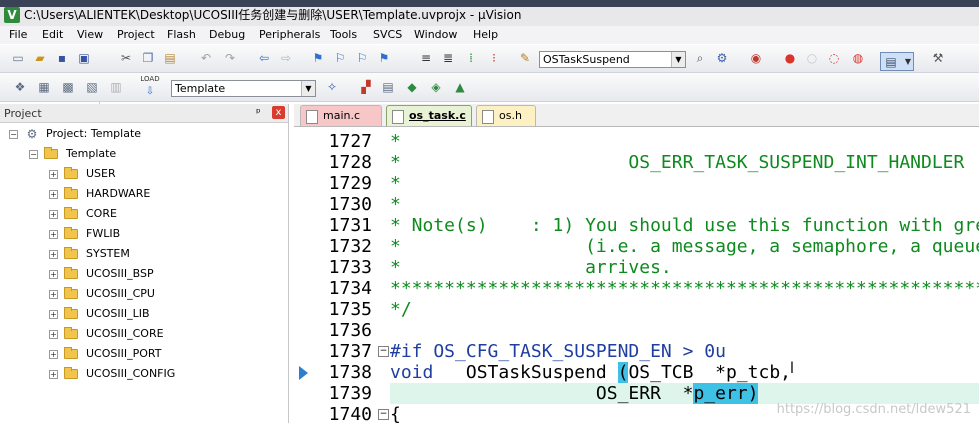 The width and height of the screenshot is (979, 425). I want to click on find-icon: ⌕, so click(700, 58).